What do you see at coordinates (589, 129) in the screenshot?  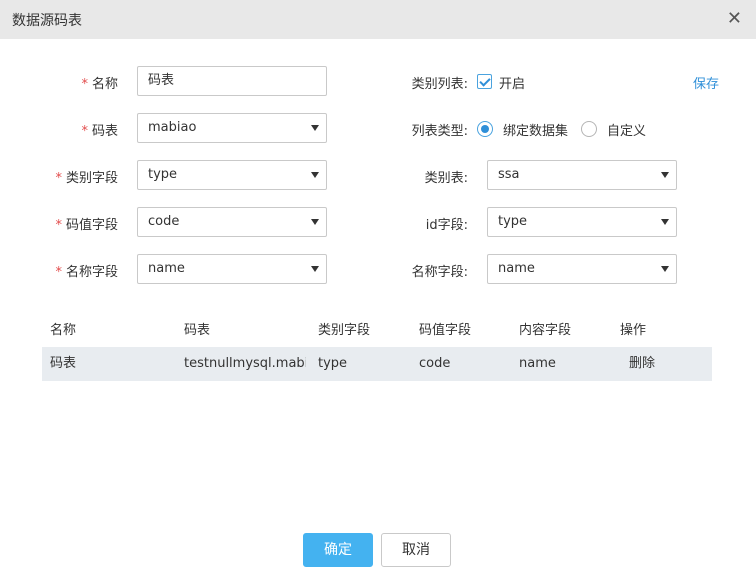 I see `radio-custom` at bounding box center [589, 129].